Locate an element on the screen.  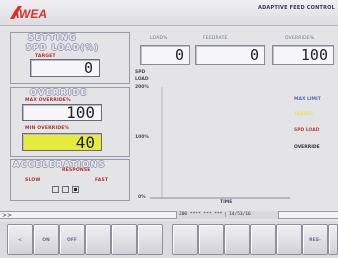
softkey-off: OFF is located at coordinates (72, 239).